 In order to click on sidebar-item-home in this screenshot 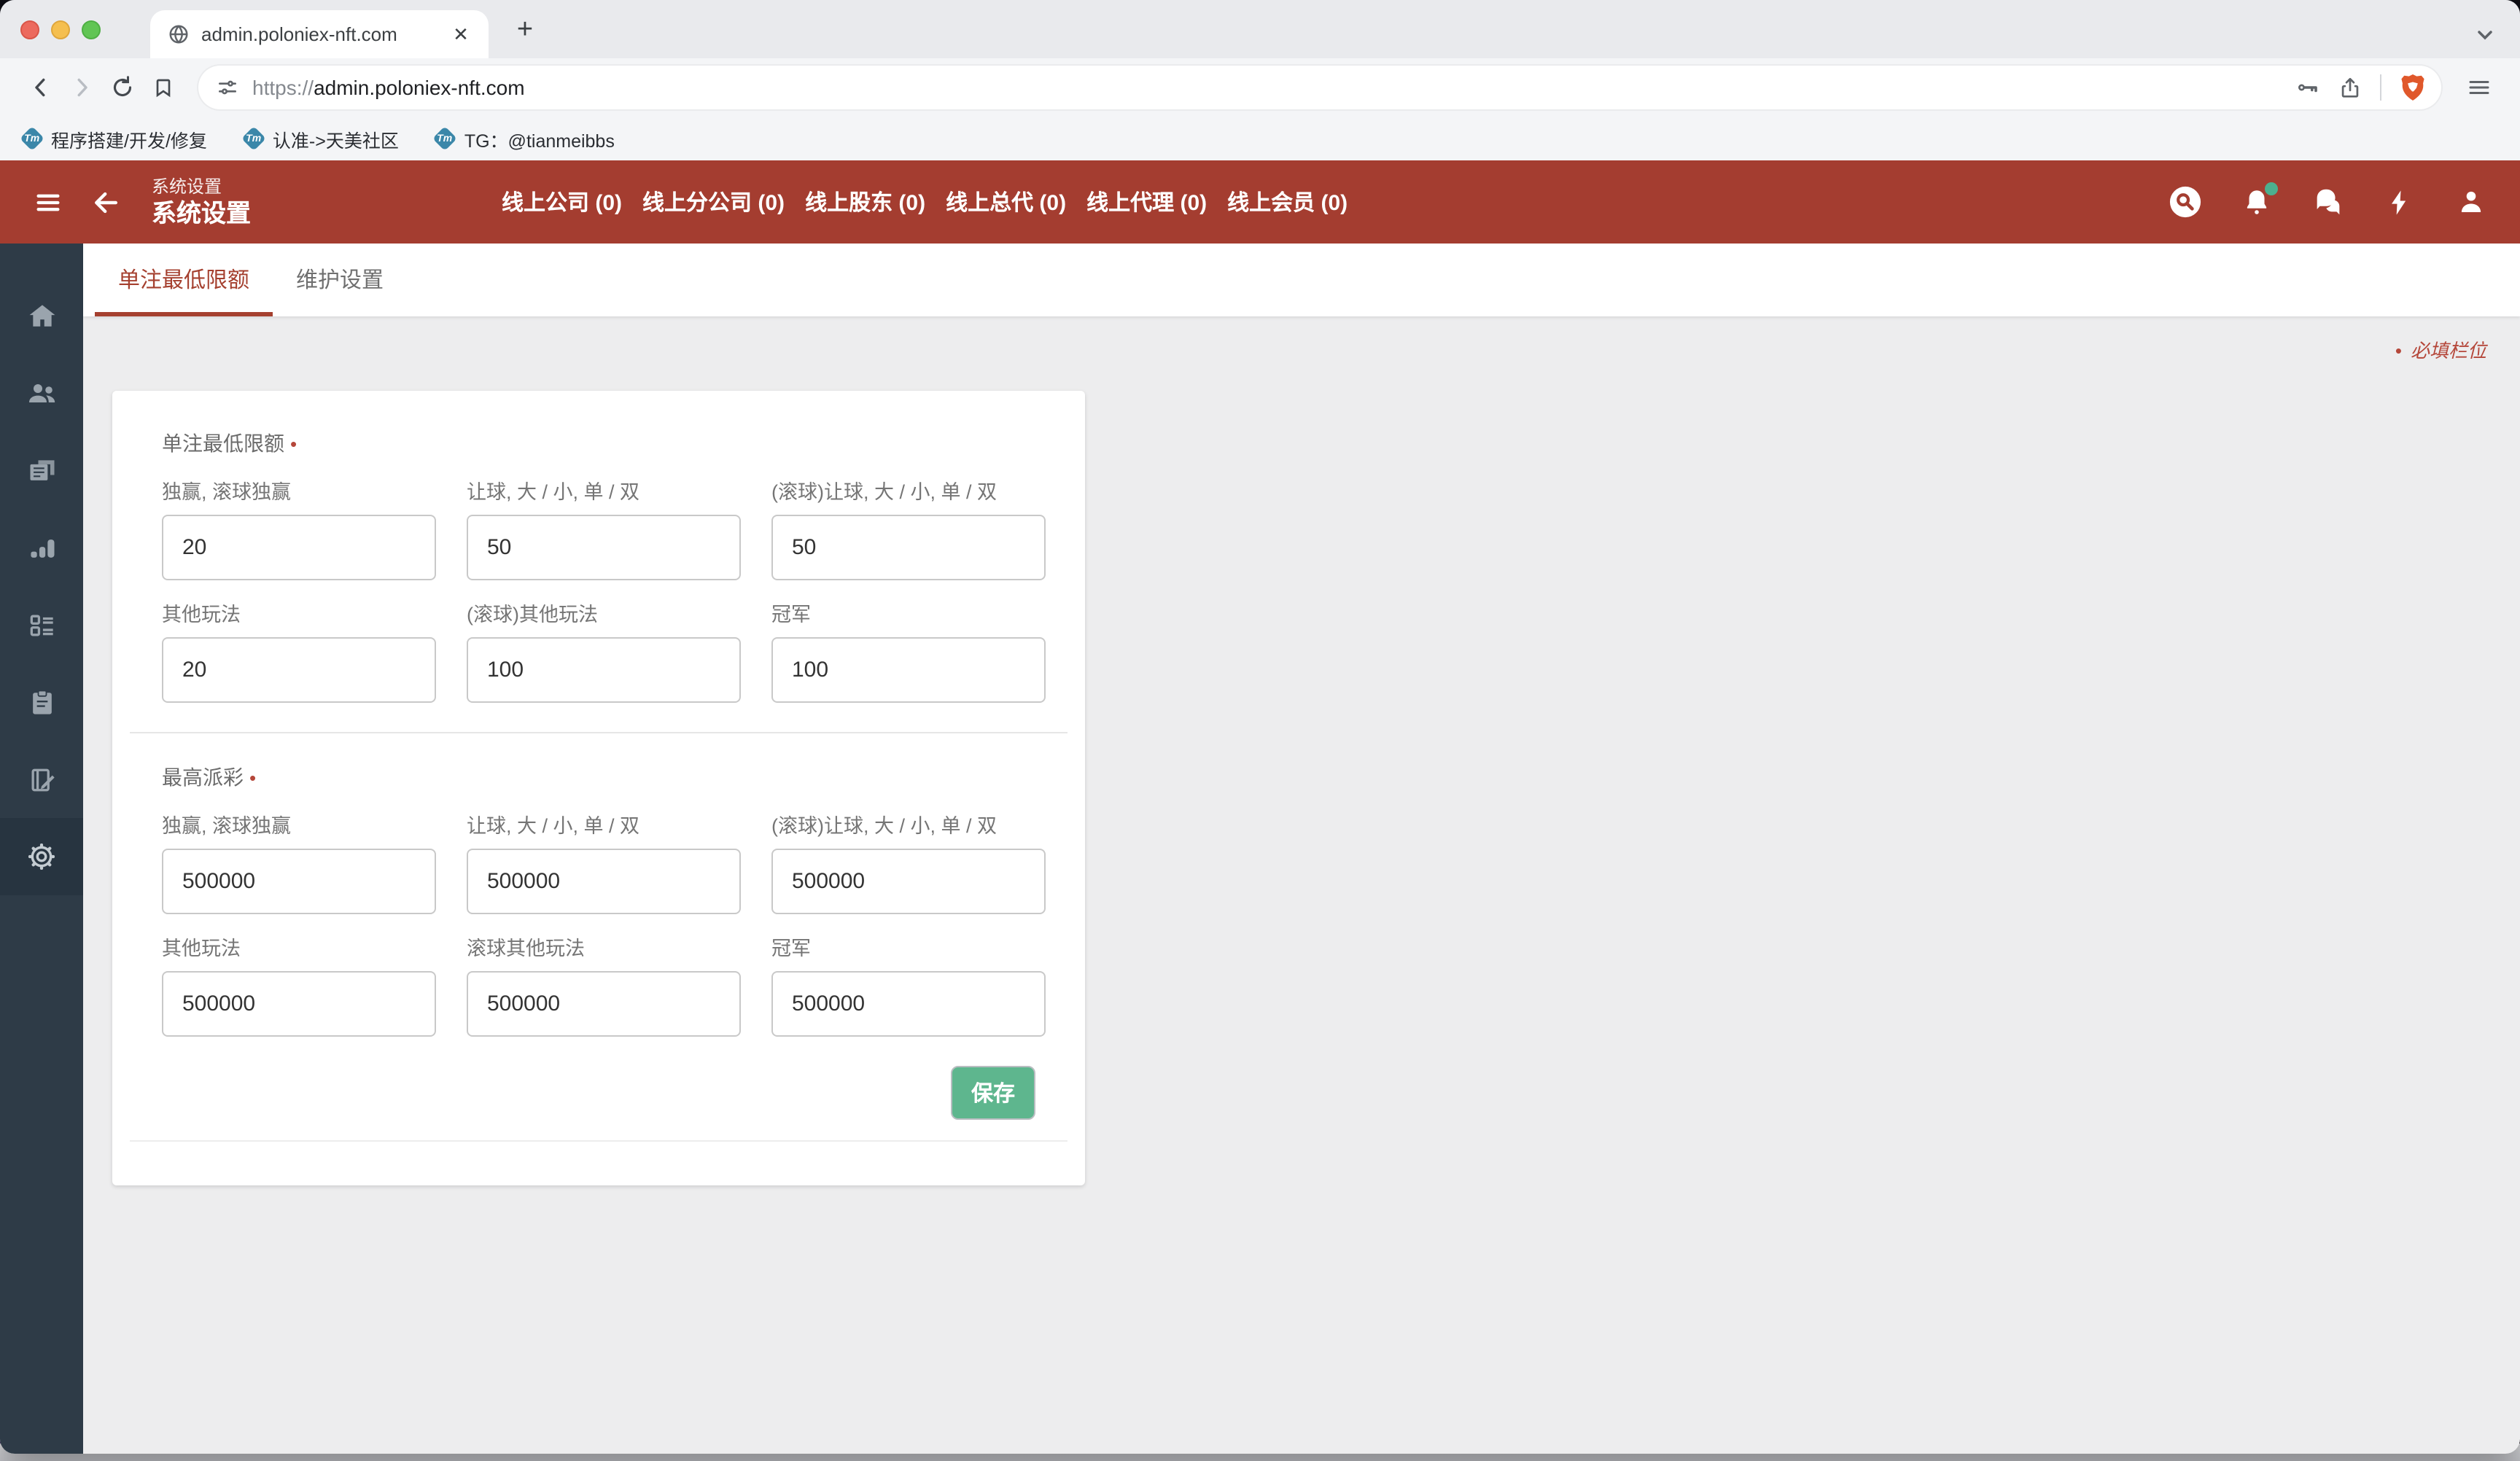, I will do `click(41, 315)`.